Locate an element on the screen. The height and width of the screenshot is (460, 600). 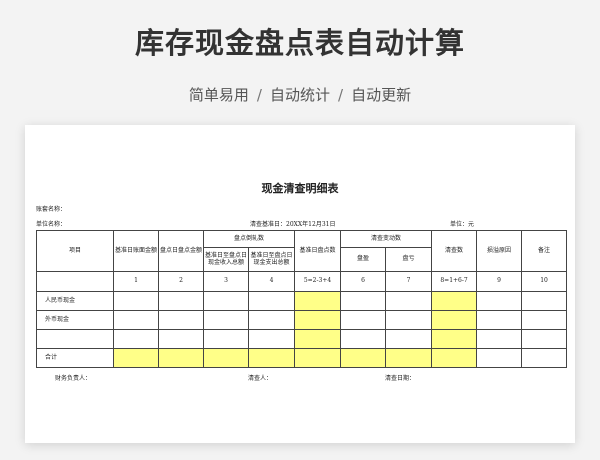
header-base-count-amount: 基准日盘点数 is located at coordinates (318, 251).